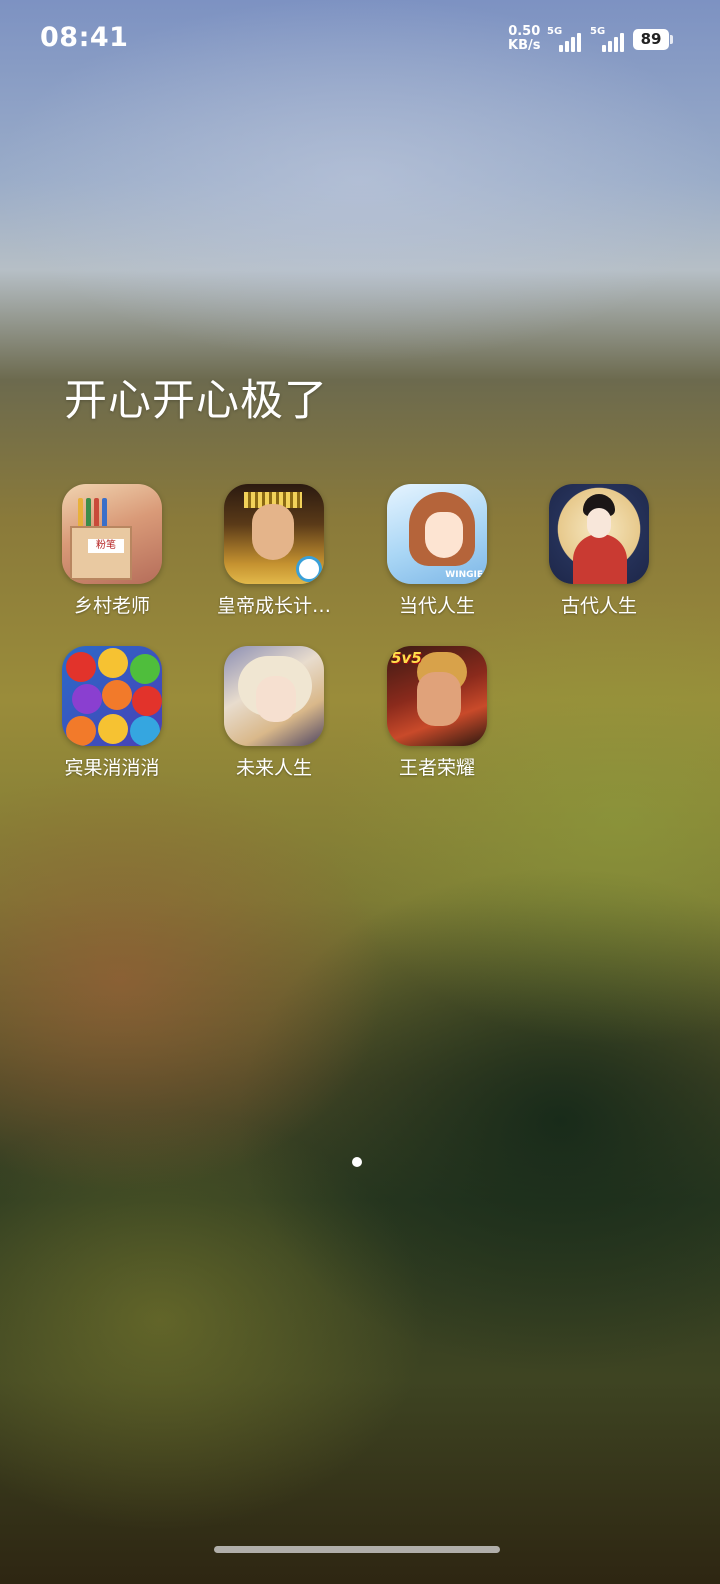 The width and height of the screenshot is (720, 1584). What do you see at coordinates (436, 606) in the screenshot?
I see `app-label: 当代人生` at bounding box center [436, 606].